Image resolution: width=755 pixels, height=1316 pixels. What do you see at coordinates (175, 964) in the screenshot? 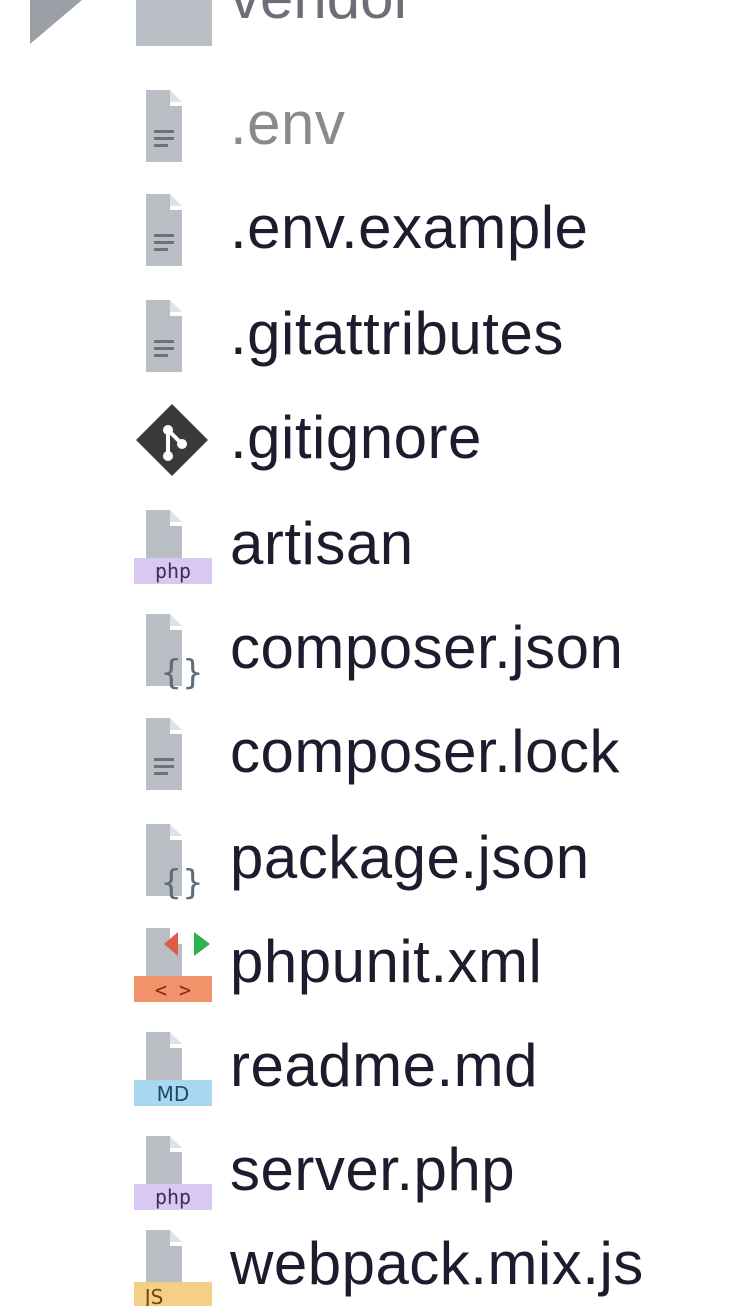
I see `xml-file-icon: < >` at bounding box center [175, 964].